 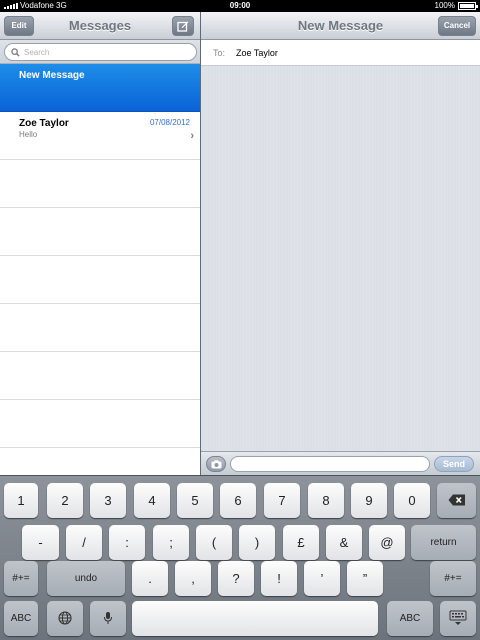 I want to click on new-message-nav-bar: New Message Cancel, so click(x=340, y=26).